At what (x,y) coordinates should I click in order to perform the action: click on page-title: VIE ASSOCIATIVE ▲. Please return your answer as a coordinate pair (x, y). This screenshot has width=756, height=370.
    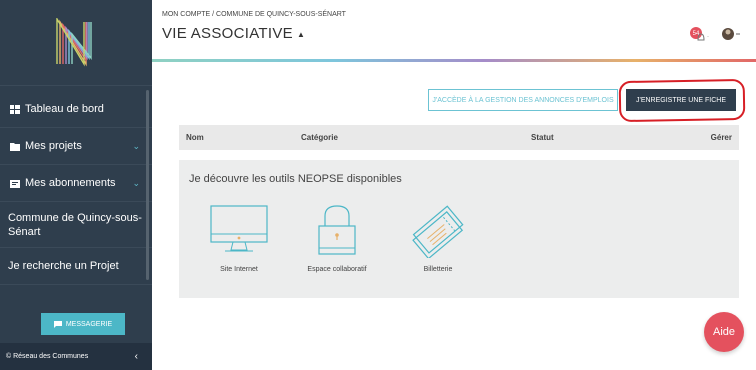
    Looking at the image, I should click on (233, 33).